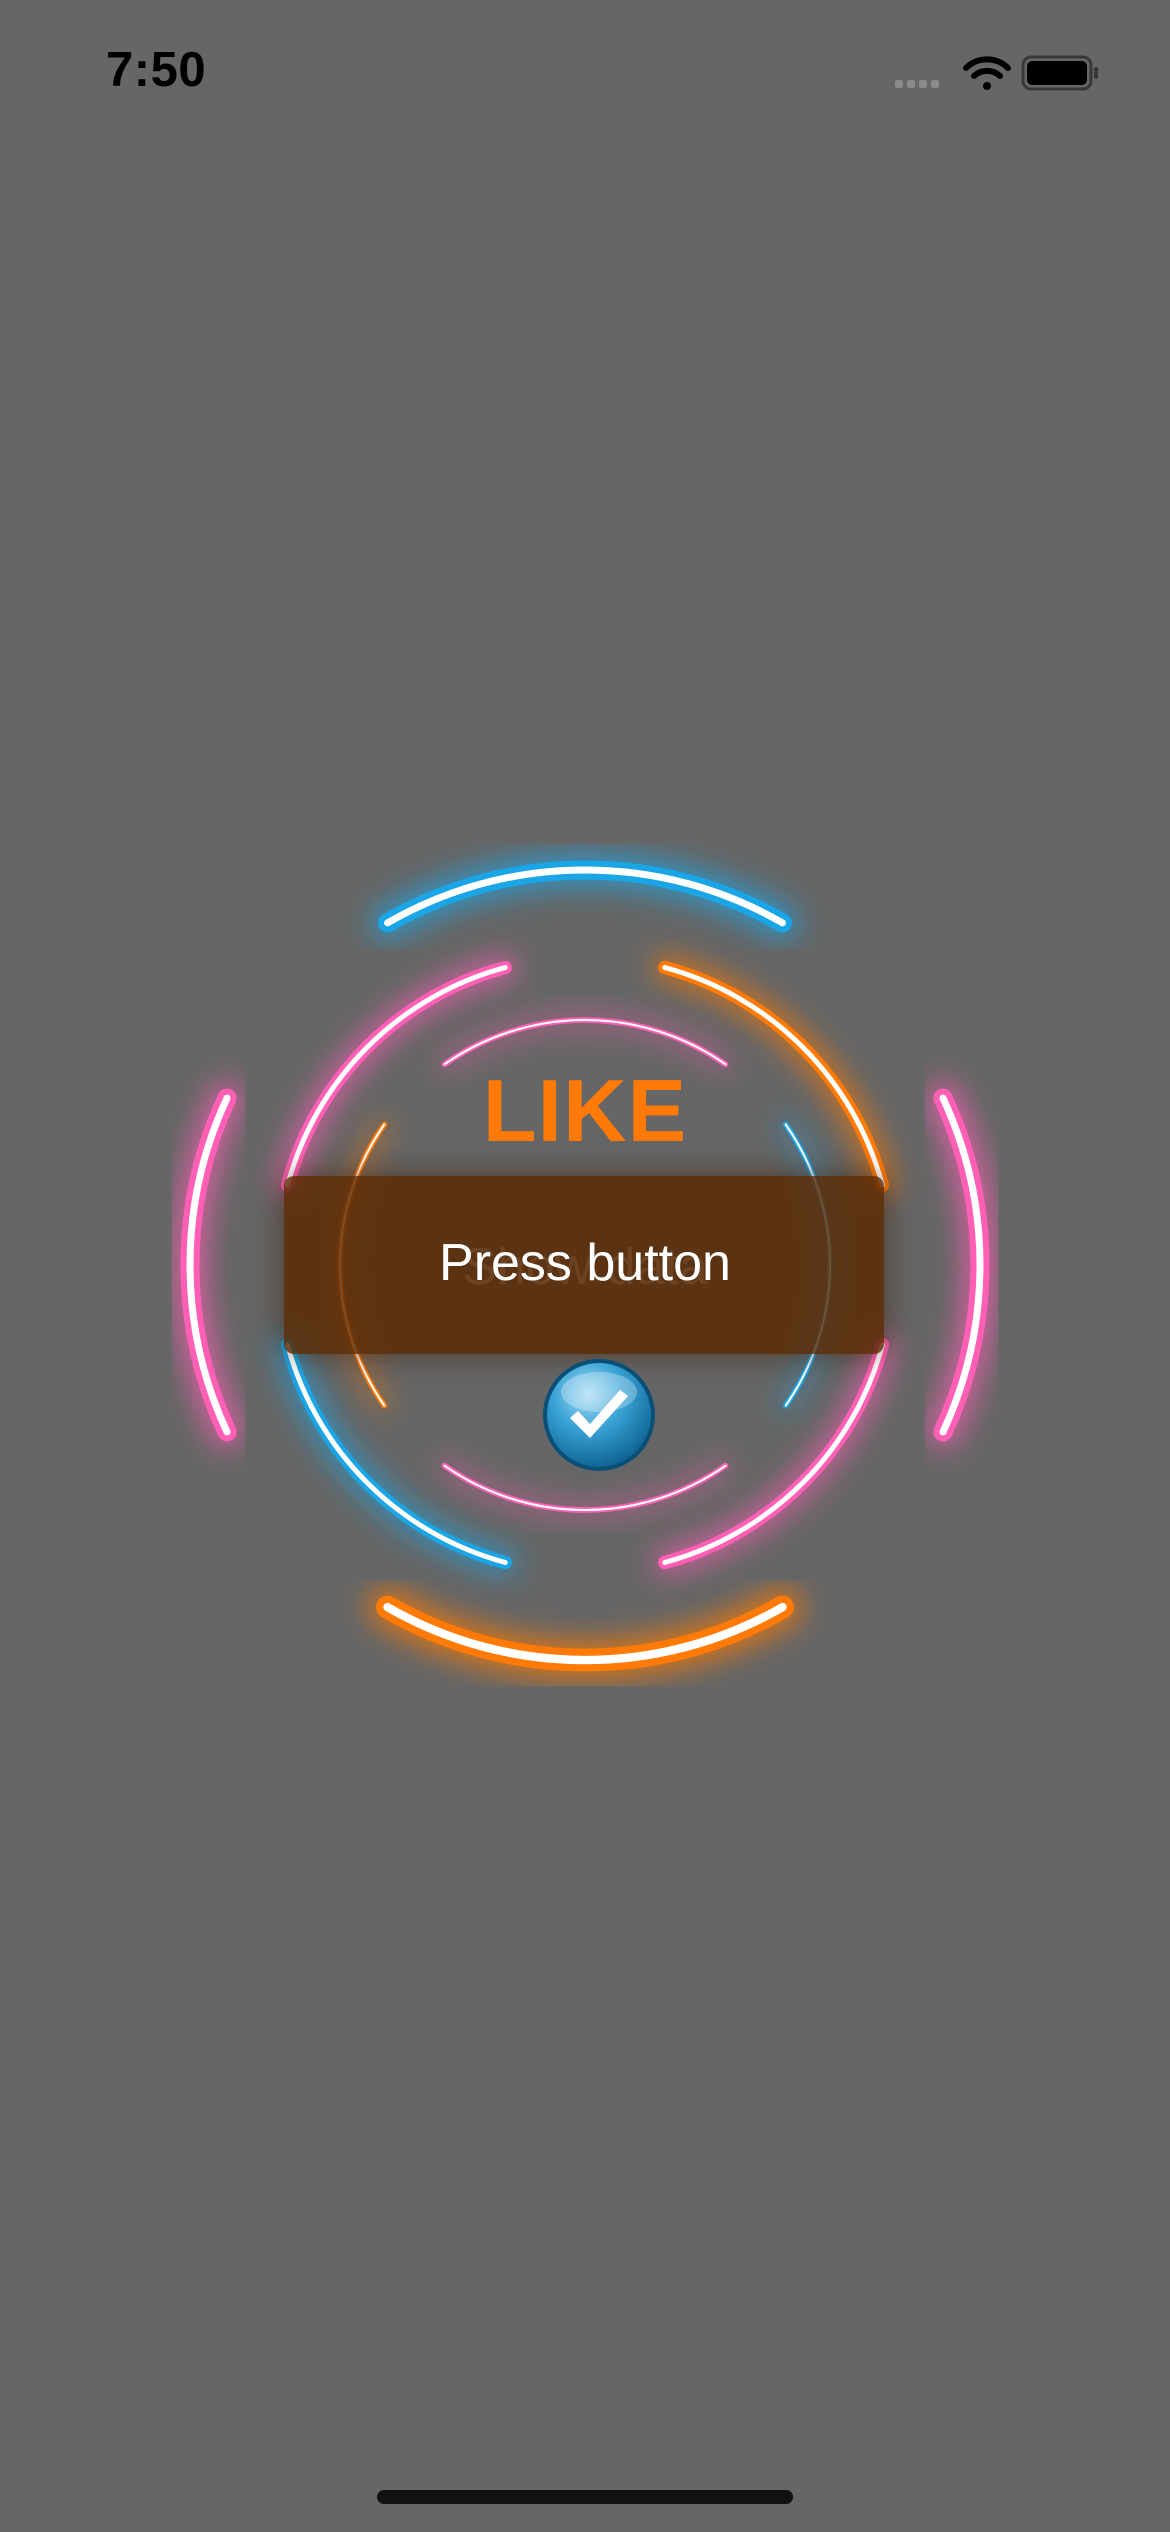 The image size is (1170, 2532). I want to click on outer-arc-top-glow, so click(585, 896).